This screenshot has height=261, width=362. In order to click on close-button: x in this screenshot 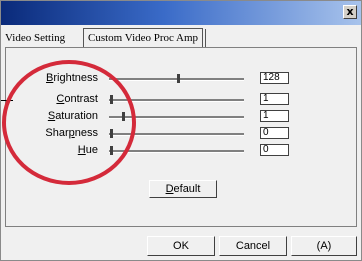, I will do `click(350, 12)`.